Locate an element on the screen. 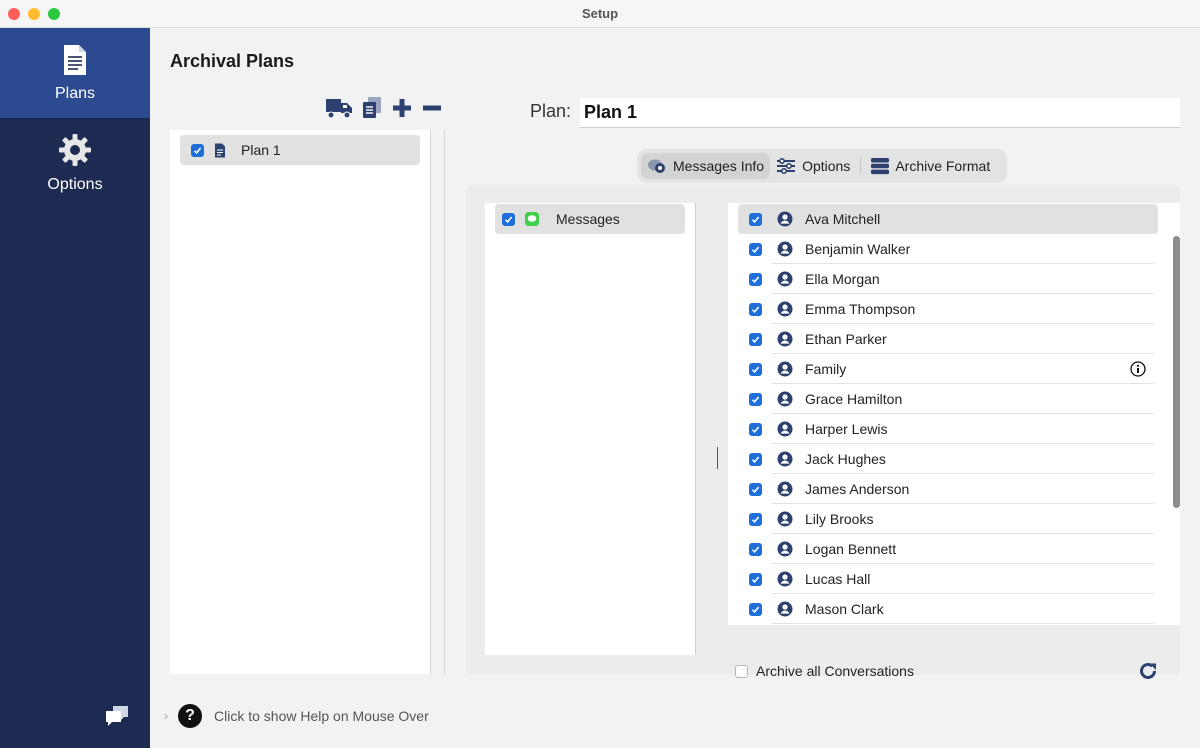 This screenshot has height=748, width=1200. archive-all-option: Archive all Conversations is located at coordinates (824, 671).